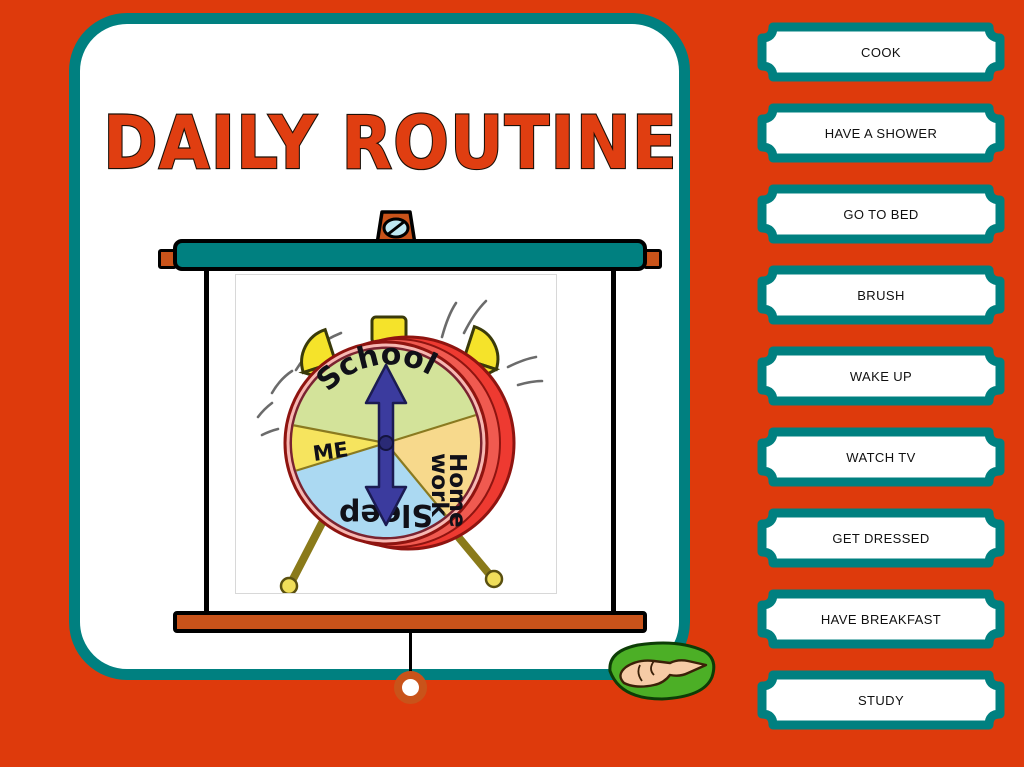 This screenshot has width=1024, height=767. Describe the element at coordinates (410, 653) in the screenshot. I see `pull-cord` at that location.